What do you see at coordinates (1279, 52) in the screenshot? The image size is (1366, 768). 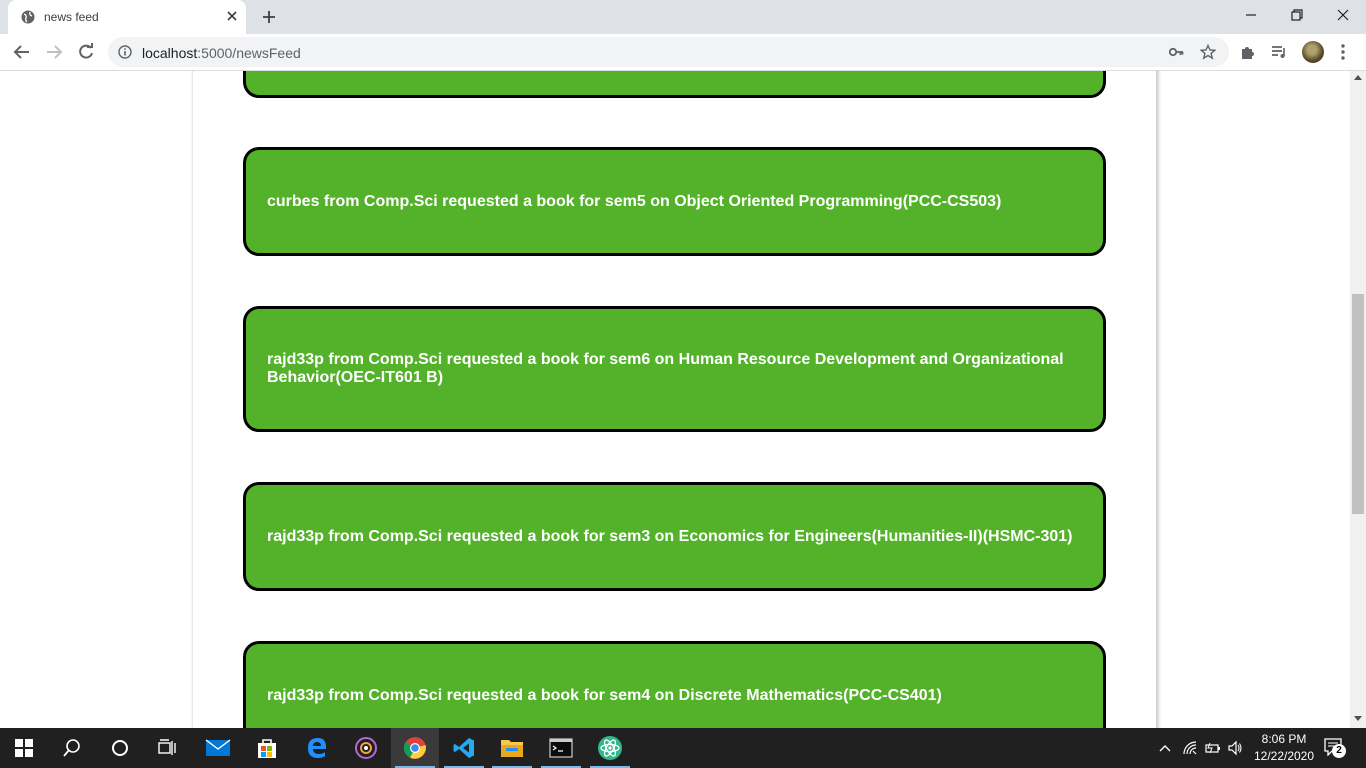 I see `media-queue-icon` at bounding box center [1279, 52].